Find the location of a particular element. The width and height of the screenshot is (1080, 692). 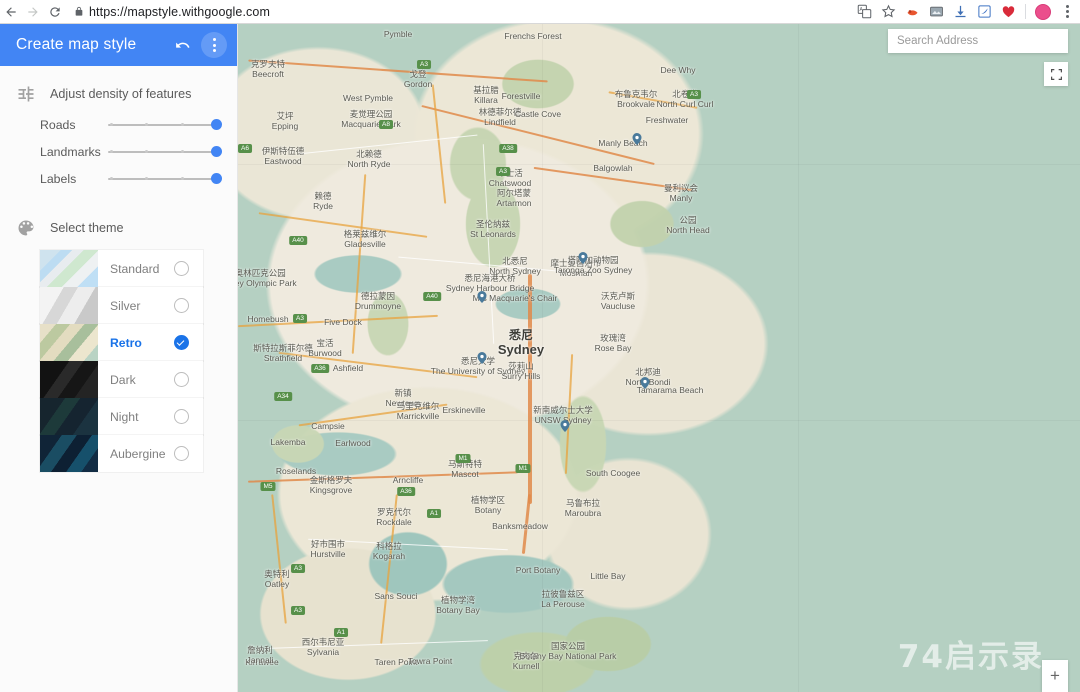

zoom-in-button: + is located at coordinates (1055, 676).